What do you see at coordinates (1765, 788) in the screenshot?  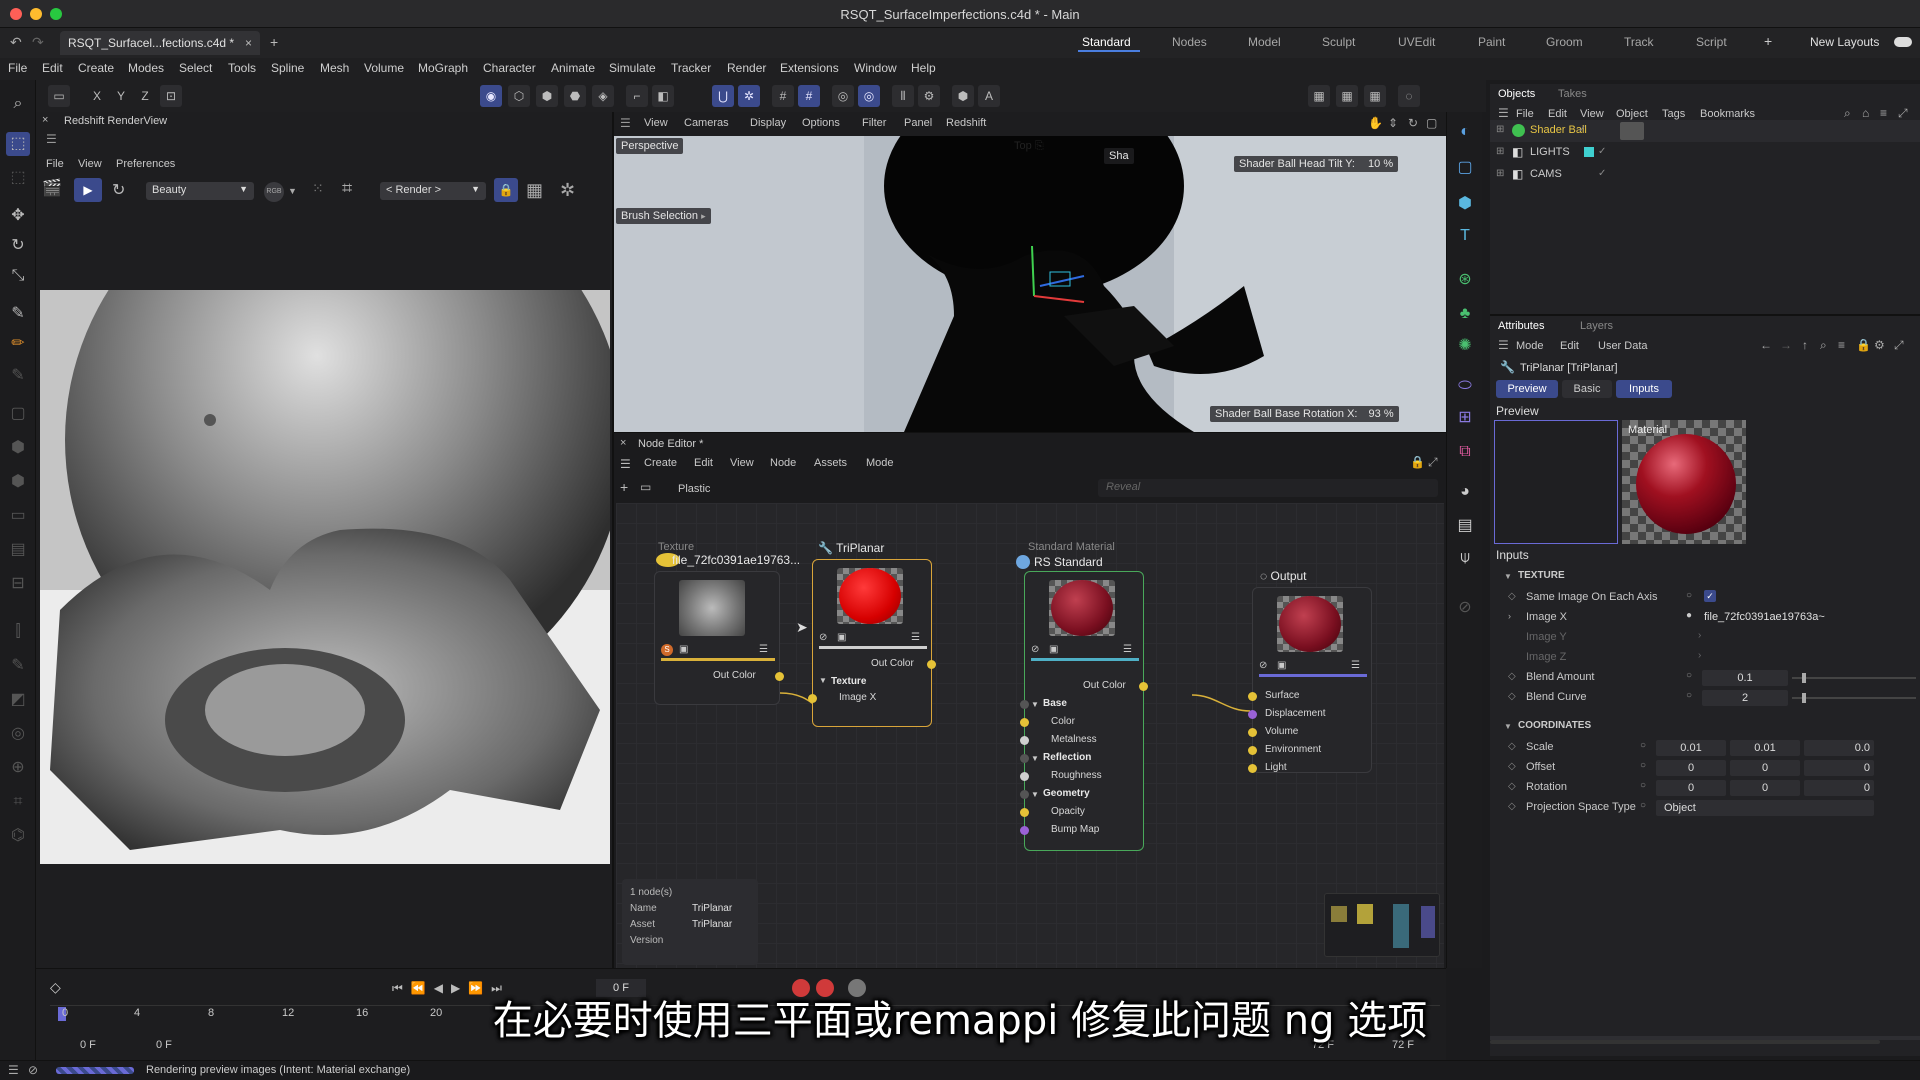 I see `rotation-y-field: 0` at bounding box center [1765, 788].